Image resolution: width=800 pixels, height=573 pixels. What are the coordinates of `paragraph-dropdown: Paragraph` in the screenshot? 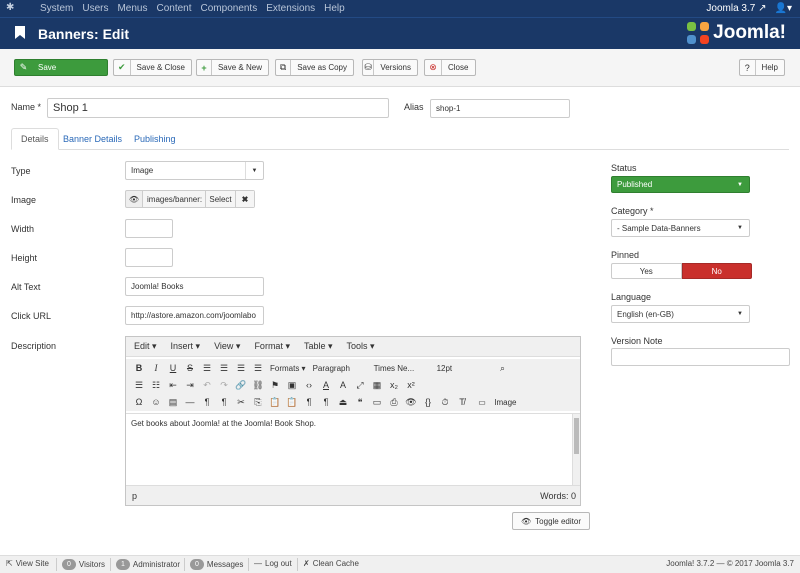 It's located at (340, 368).